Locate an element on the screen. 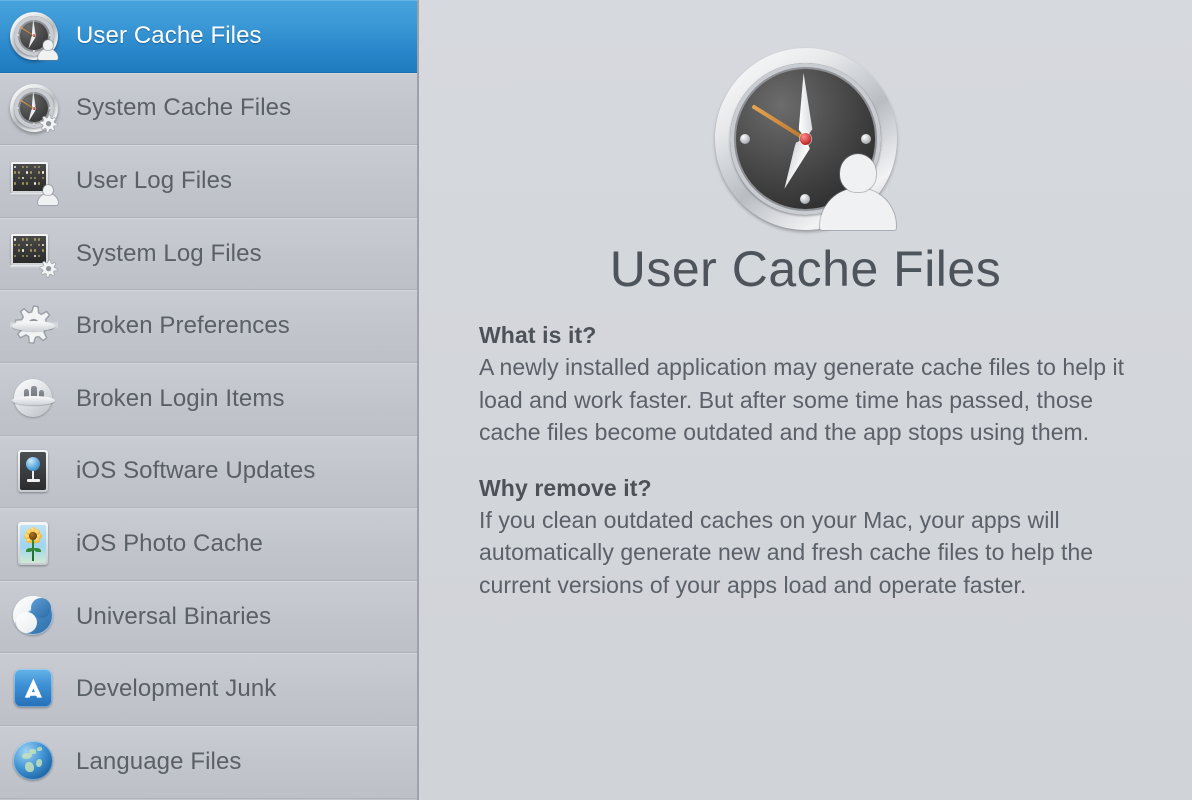 The height and width of the screenshot is (800, 1192). sidebar-item-user-cache-files: User Cache Files is located at coordinates (208, 36).